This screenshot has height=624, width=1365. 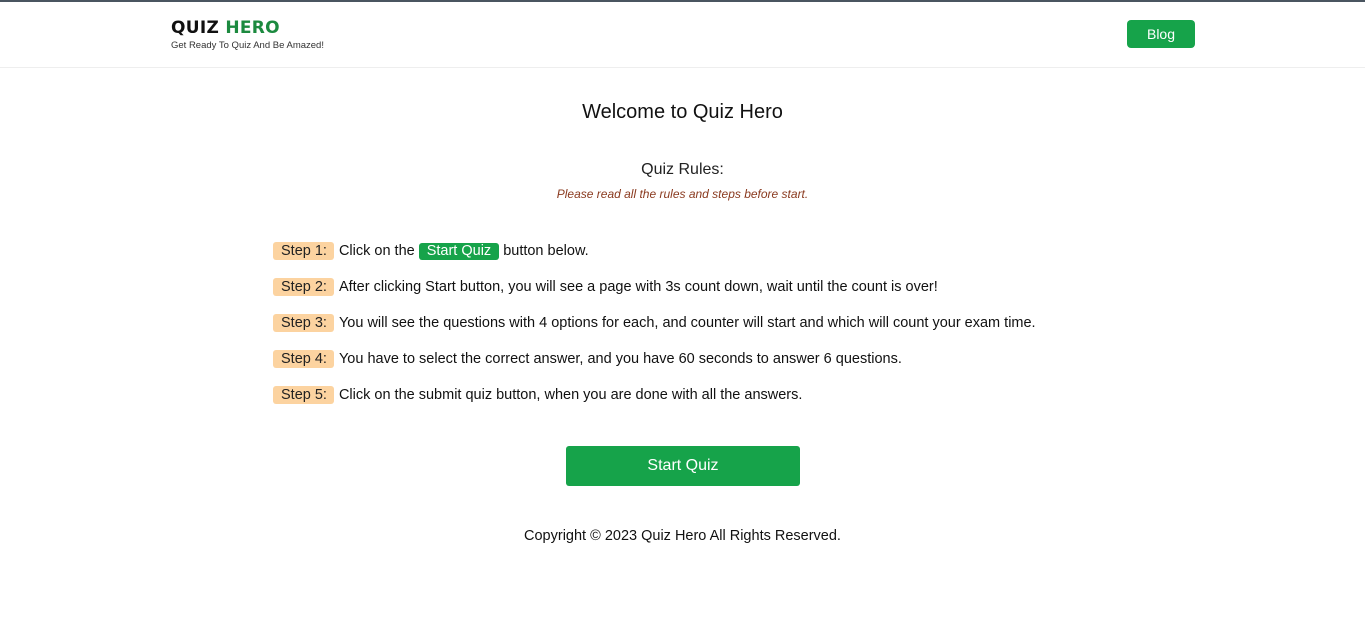 What do you see at coordinates (303, 251) in the screenshot?
I see `step-badge: Step 1:` at bounding box center [303, 251].